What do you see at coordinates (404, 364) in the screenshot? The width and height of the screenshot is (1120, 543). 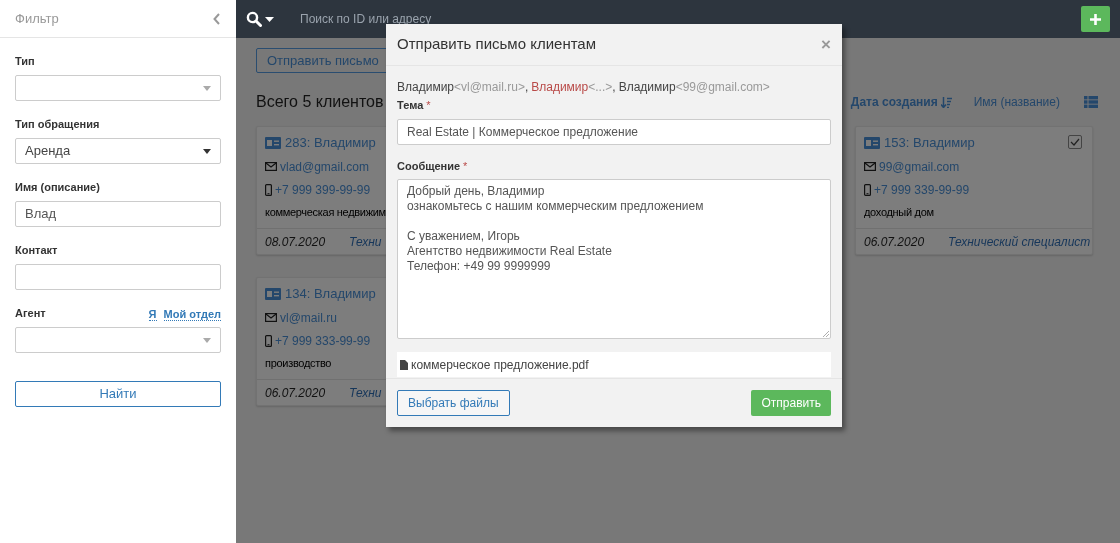 I see `file-icon` at bounding box center [404, 364].